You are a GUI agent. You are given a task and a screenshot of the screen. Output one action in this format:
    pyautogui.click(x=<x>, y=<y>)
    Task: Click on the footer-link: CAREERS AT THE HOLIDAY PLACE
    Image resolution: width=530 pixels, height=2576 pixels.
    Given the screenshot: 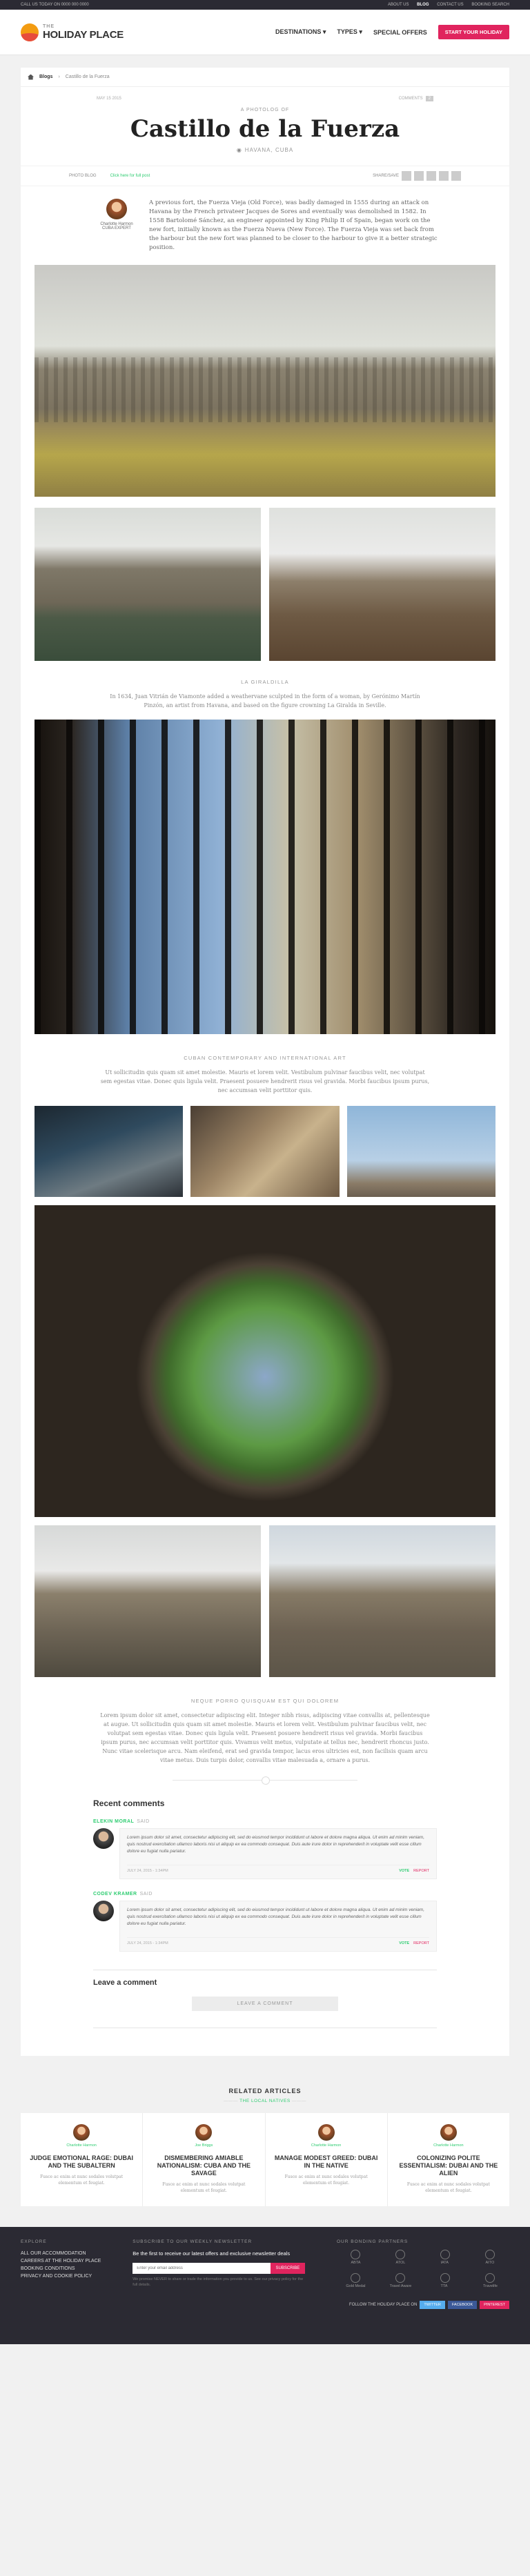 What is the action you would take?
    pyautogui.click(x=61, y=2261)
    